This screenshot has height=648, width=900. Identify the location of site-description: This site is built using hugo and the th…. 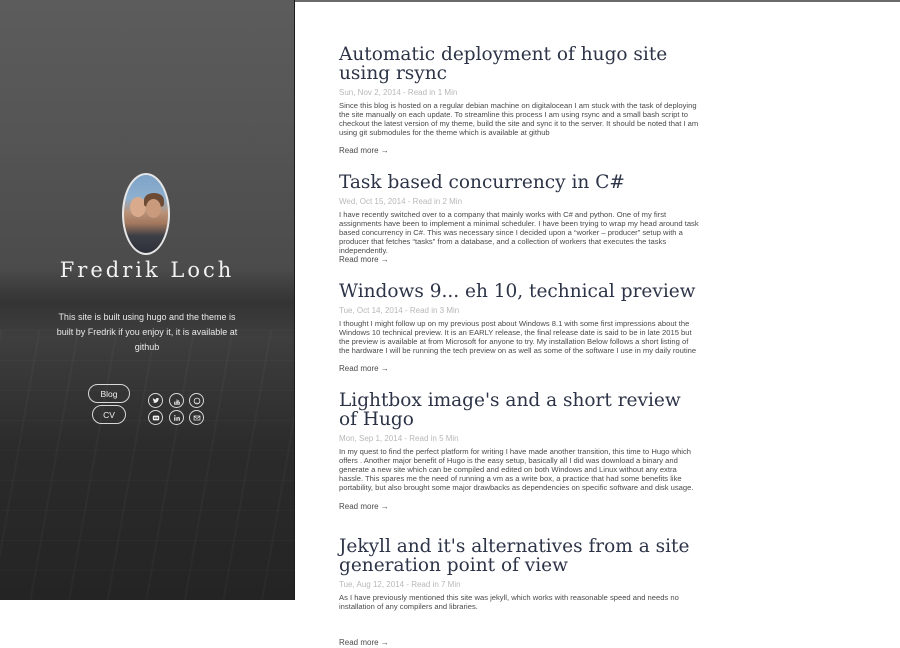
(147, 332).